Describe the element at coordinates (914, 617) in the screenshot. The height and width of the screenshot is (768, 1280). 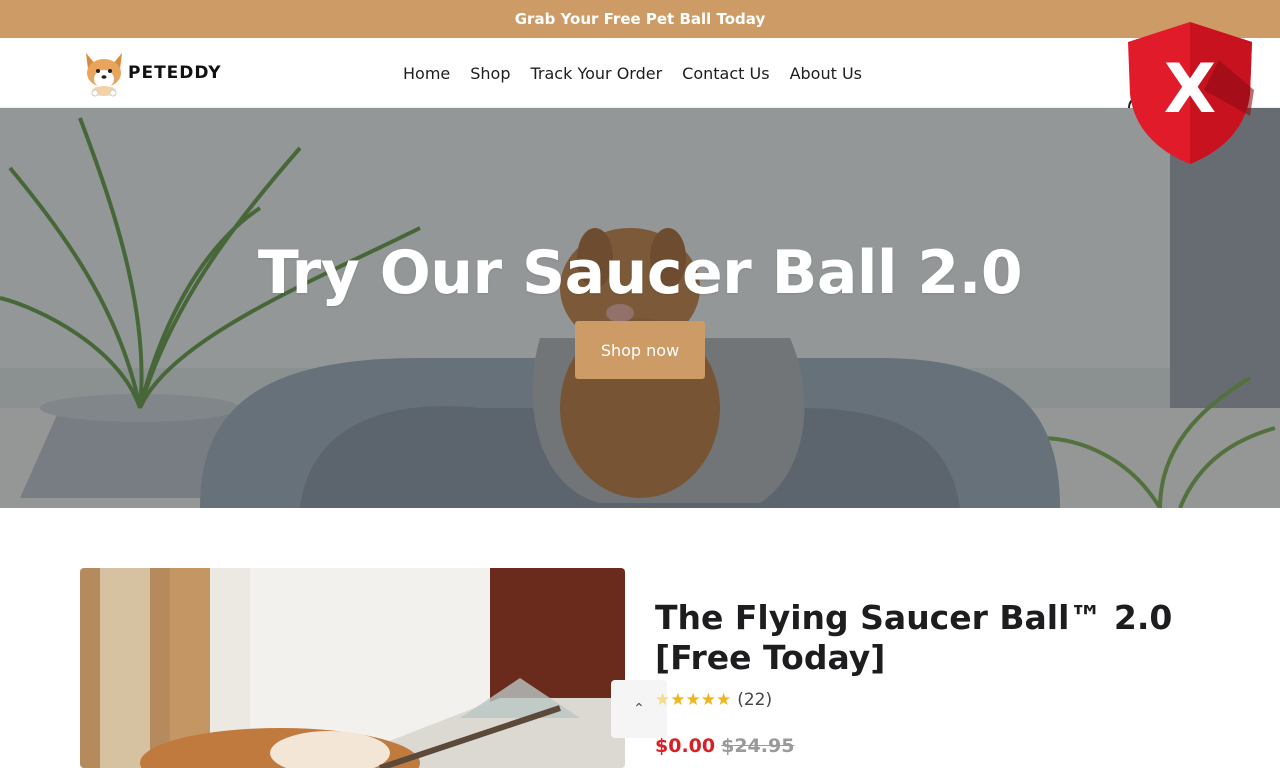
I see `product-title-line1: The Flying Saucer Ball™ 2.0` at that location.